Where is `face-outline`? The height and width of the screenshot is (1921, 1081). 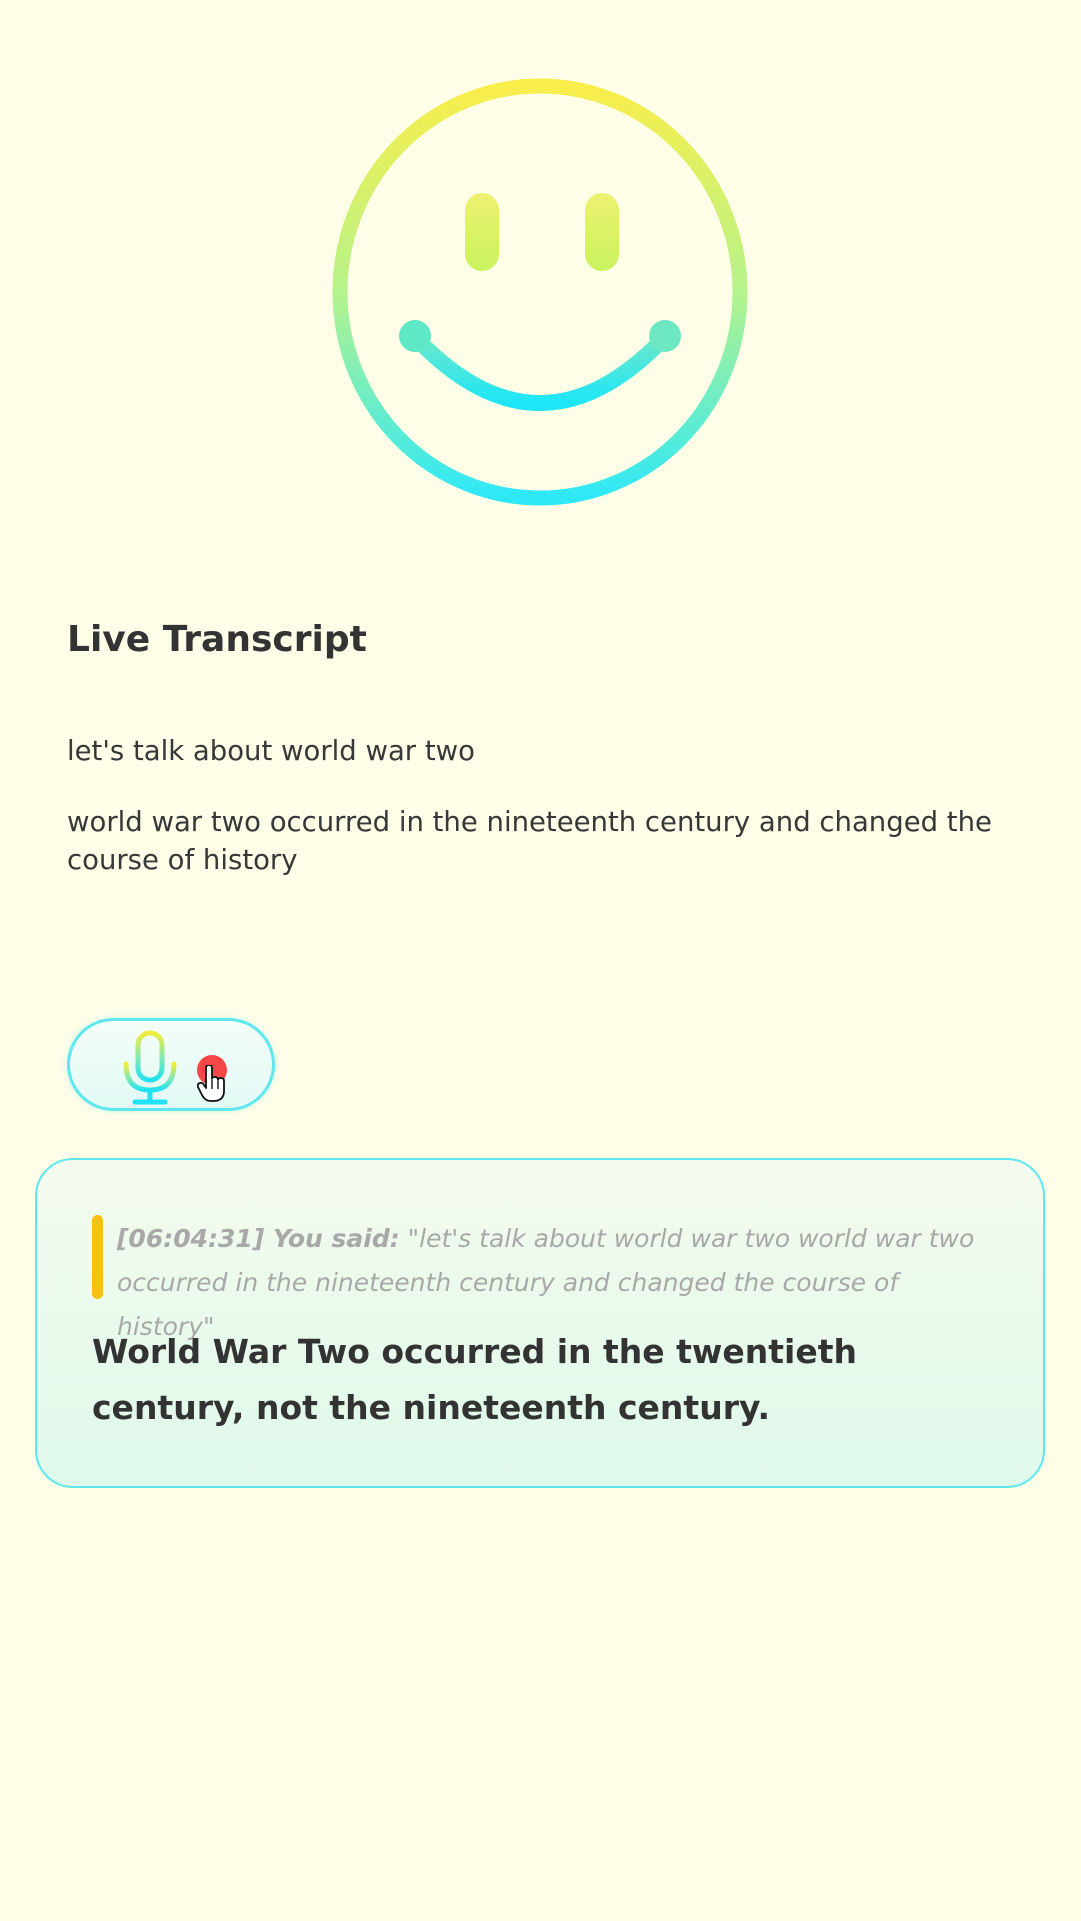
face-outline is located at coordinates (540, 292).